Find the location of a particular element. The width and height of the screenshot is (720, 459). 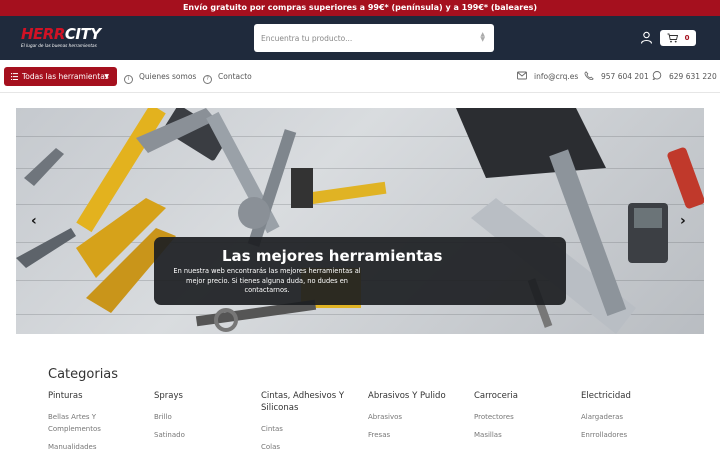

user-icon is located at coordinates (646, 37).